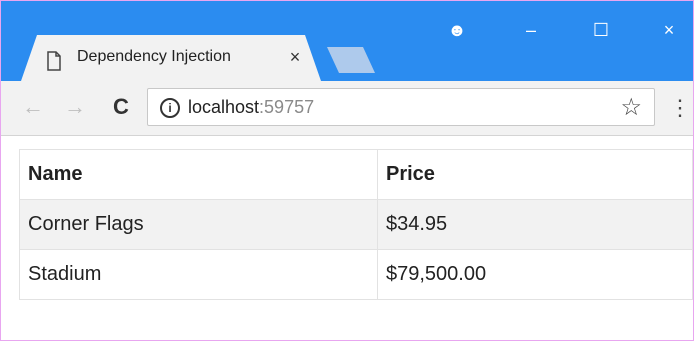 The width and height of the screenshot is (696, 343). What do you see at coordinates (535, 274) in the screenshot?
I see `cell-price: $79,500.00` at bounding box center [535, 274].